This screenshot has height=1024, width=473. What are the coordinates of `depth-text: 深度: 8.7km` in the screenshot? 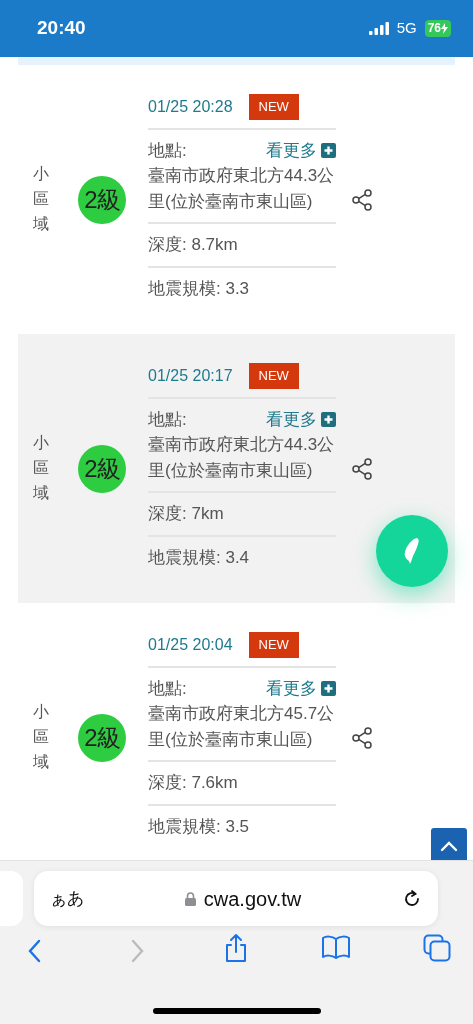 It's located at (193, 244).